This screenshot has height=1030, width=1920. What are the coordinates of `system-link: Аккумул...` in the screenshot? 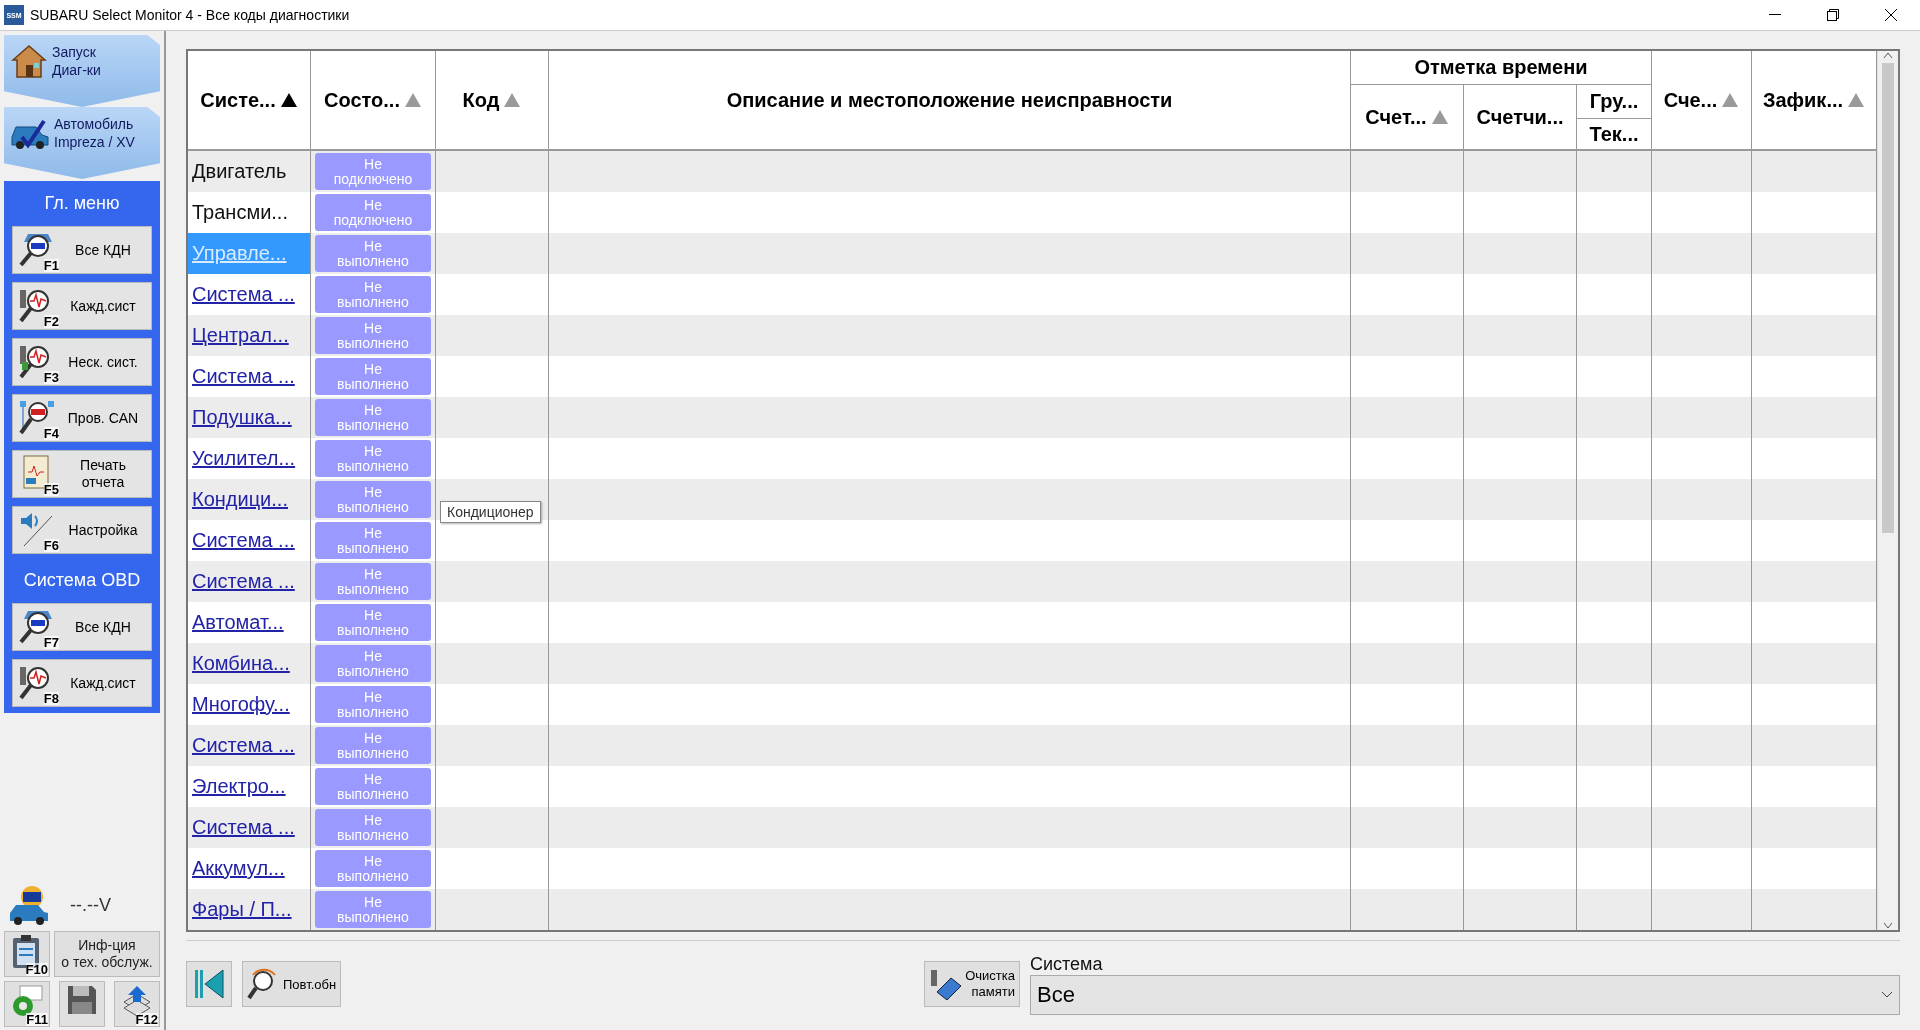 It's located at (238, 868).